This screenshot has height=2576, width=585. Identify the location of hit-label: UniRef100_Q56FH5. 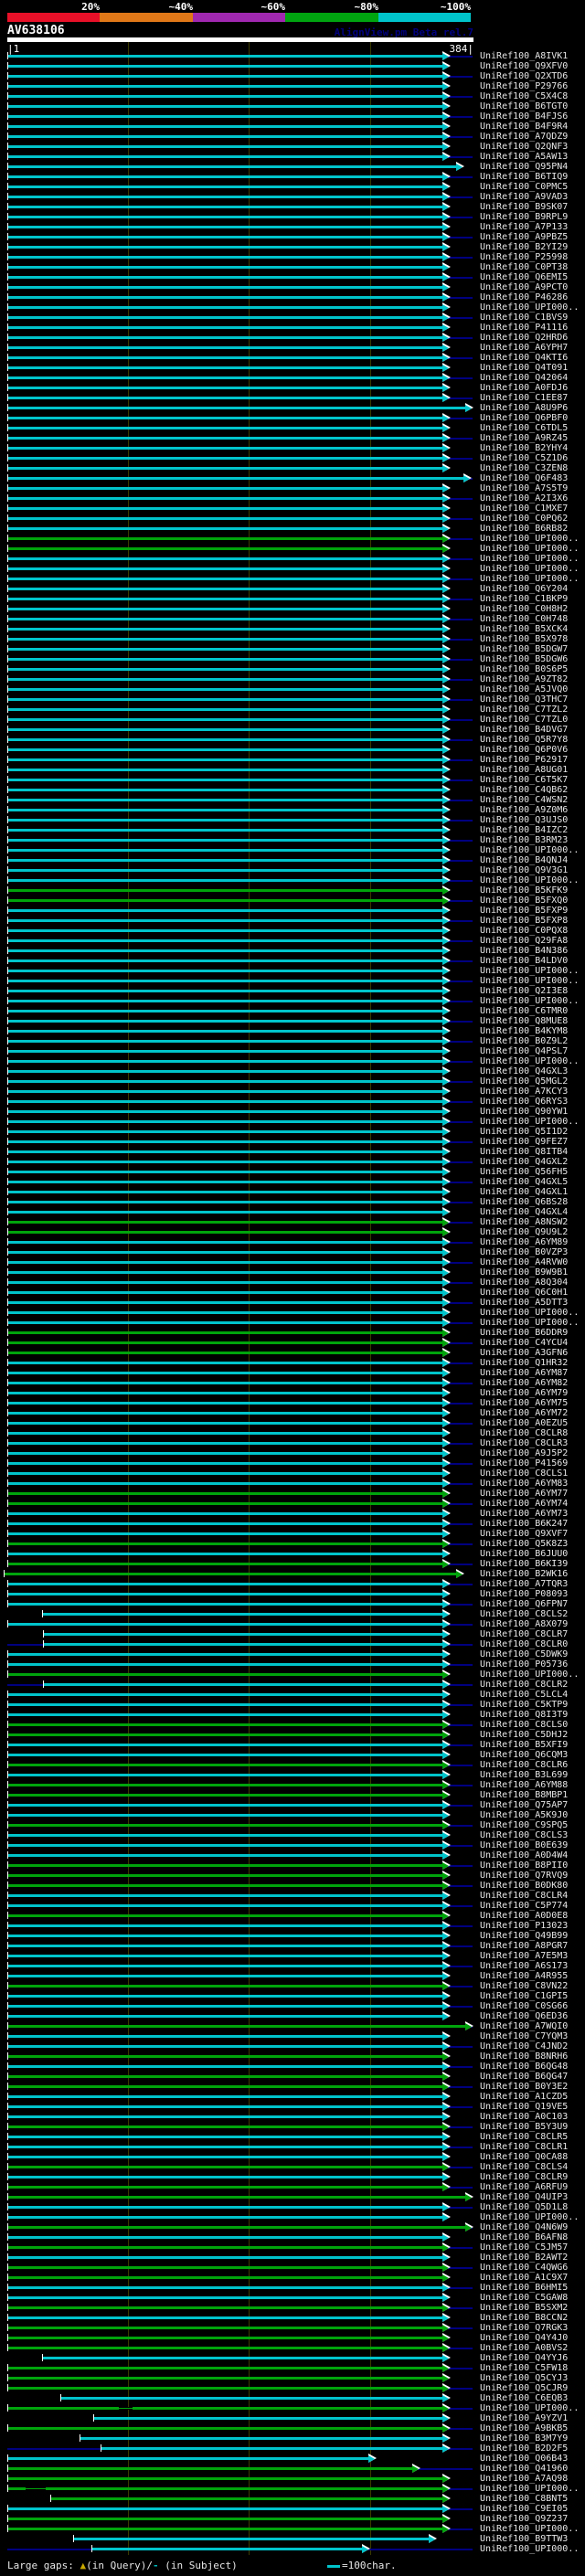
(524, 1172).